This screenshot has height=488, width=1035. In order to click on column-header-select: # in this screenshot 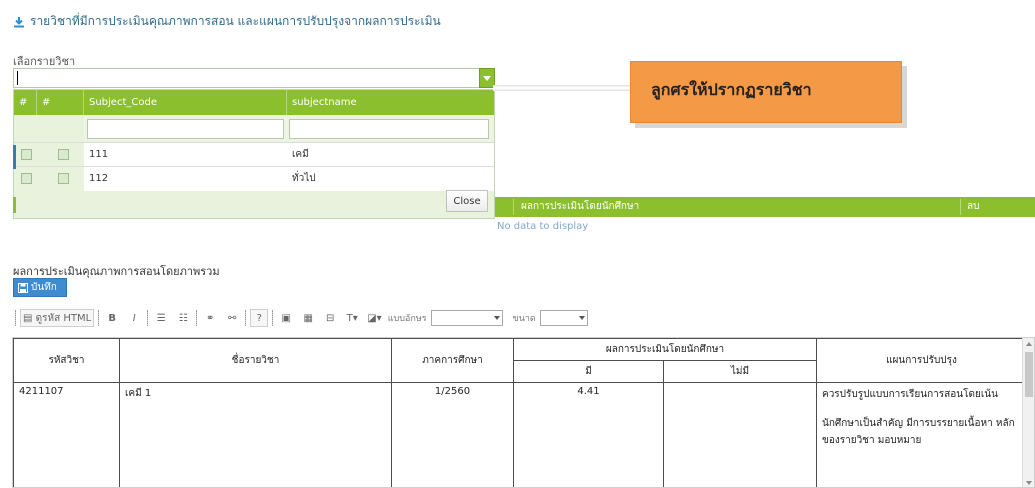, I will do `click(25, 102)`.